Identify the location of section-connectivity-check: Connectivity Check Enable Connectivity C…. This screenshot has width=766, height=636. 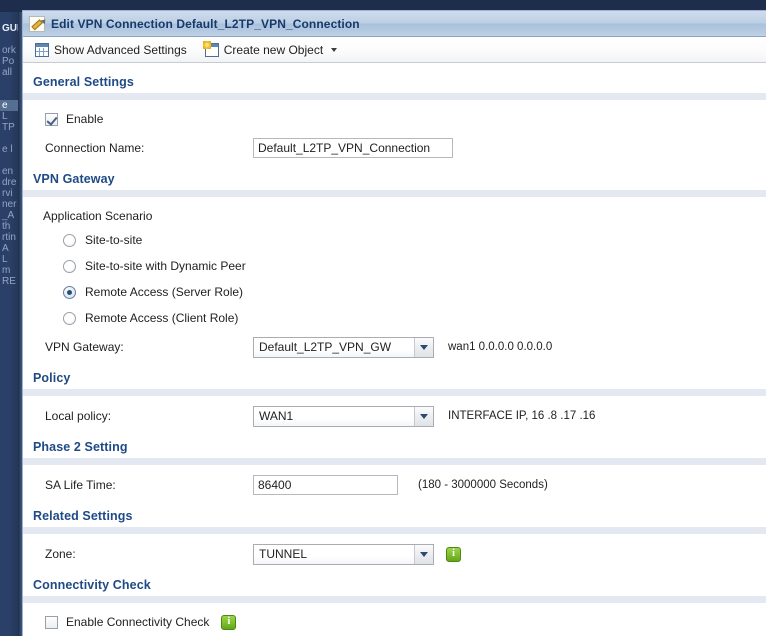
(394, 607).